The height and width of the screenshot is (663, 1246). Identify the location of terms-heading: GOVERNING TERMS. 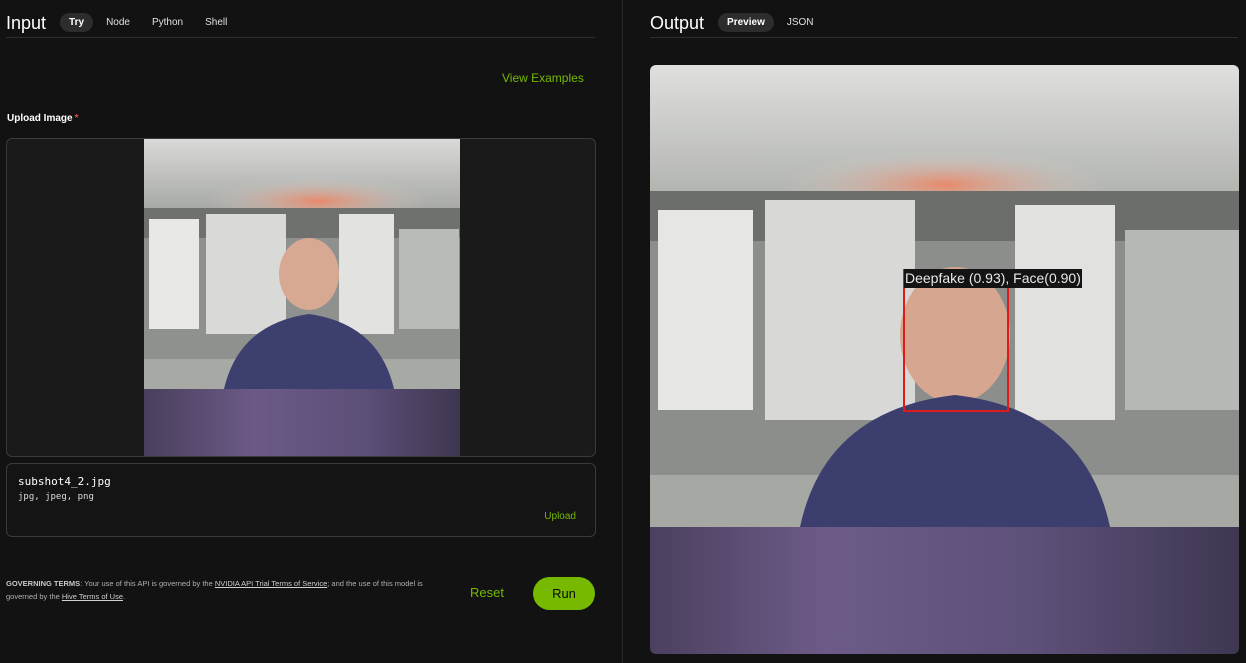
(43, 583).